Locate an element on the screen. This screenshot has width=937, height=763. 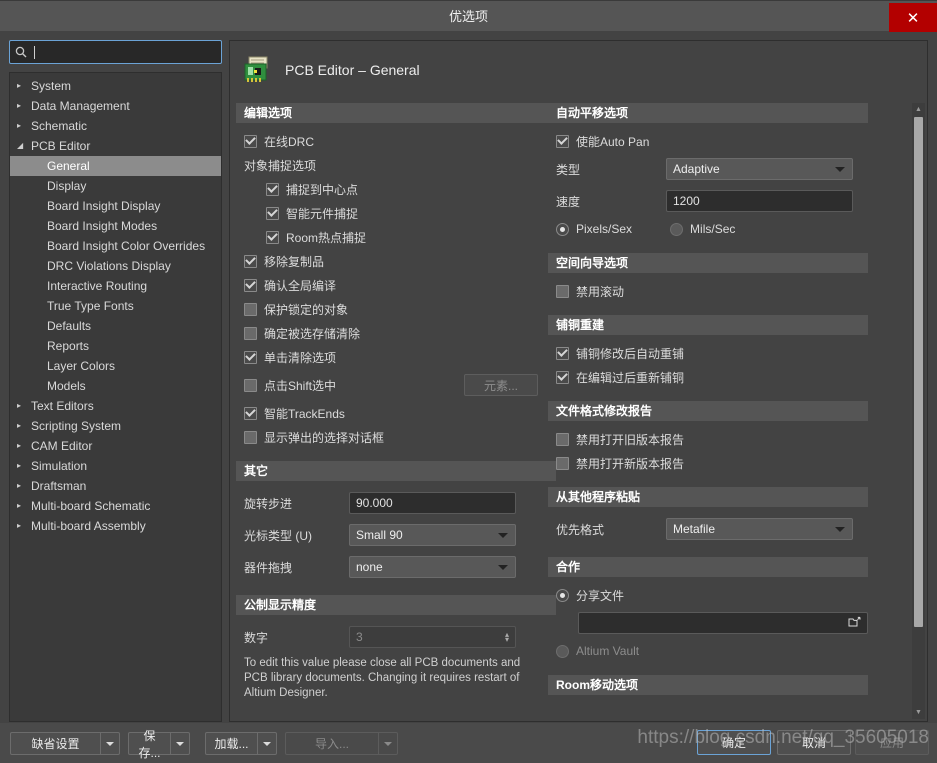
sidebar-item-data-management: ▸ Data Management is located at coordinates (115, 106).